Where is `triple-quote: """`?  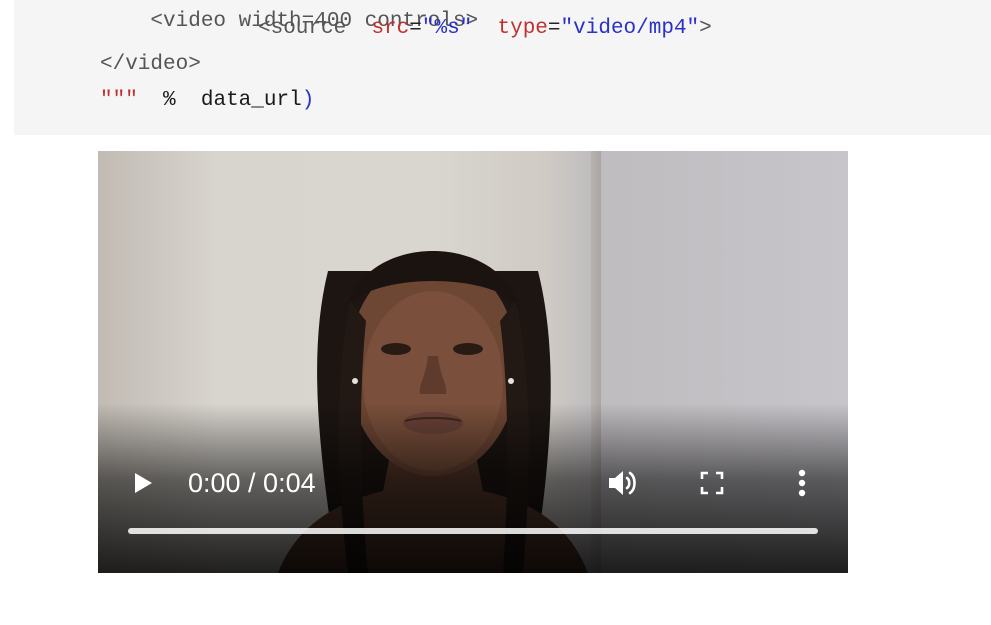 triple-quote: """ is located at coordinates (119, 100).